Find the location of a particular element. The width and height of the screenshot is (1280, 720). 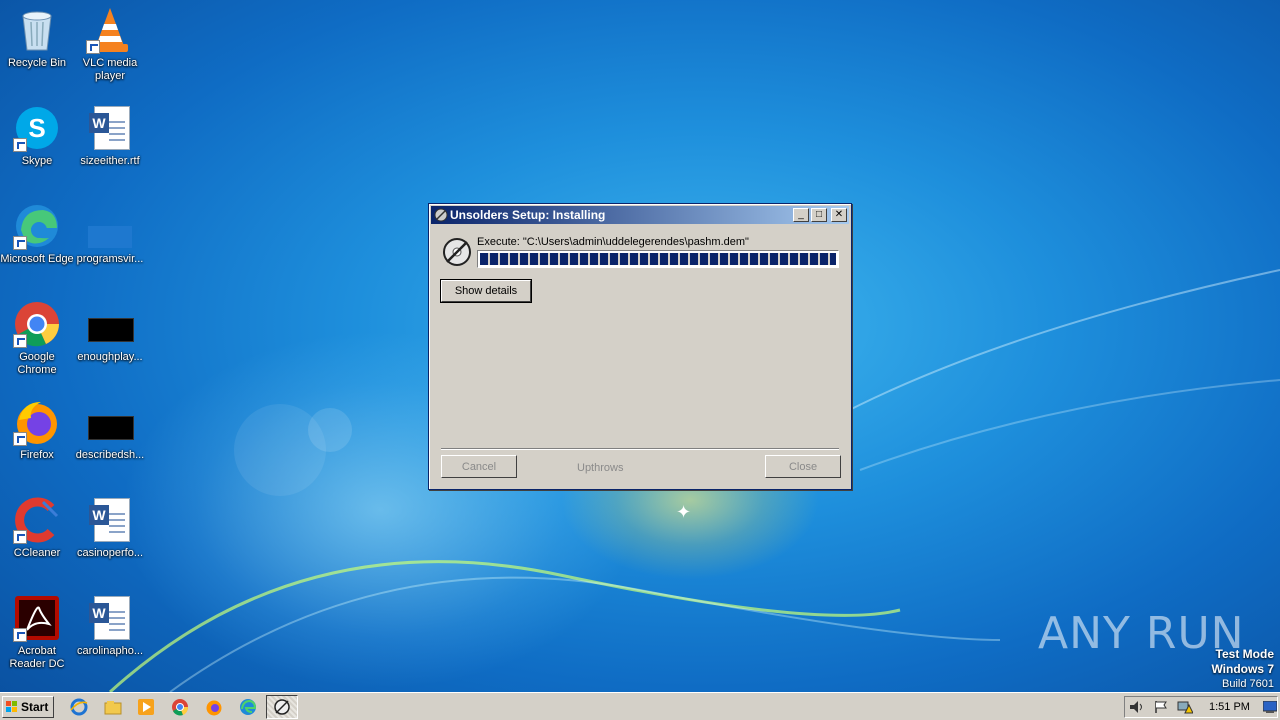

installer-disc-icon is located at coordinates (457, 252).